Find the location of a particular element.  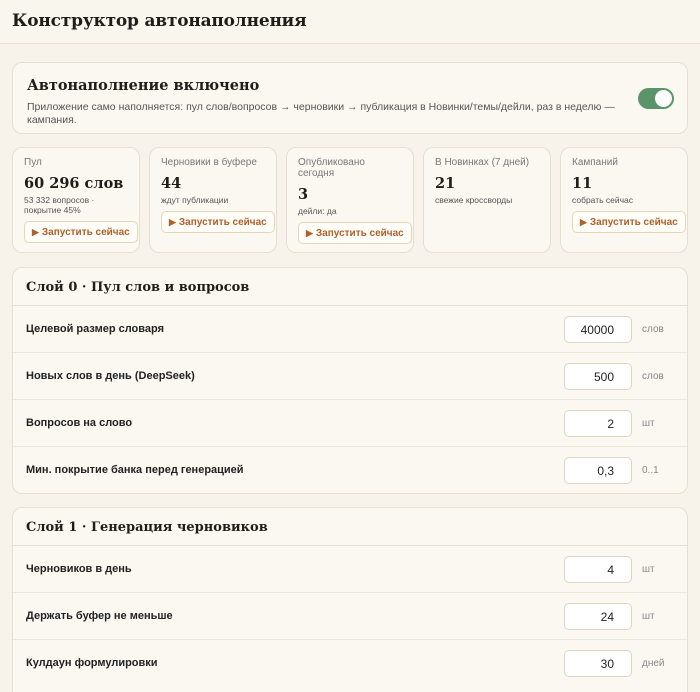

setting-label: Мин. покрытие банка перед генерацией is located at coordinates (135, 470).